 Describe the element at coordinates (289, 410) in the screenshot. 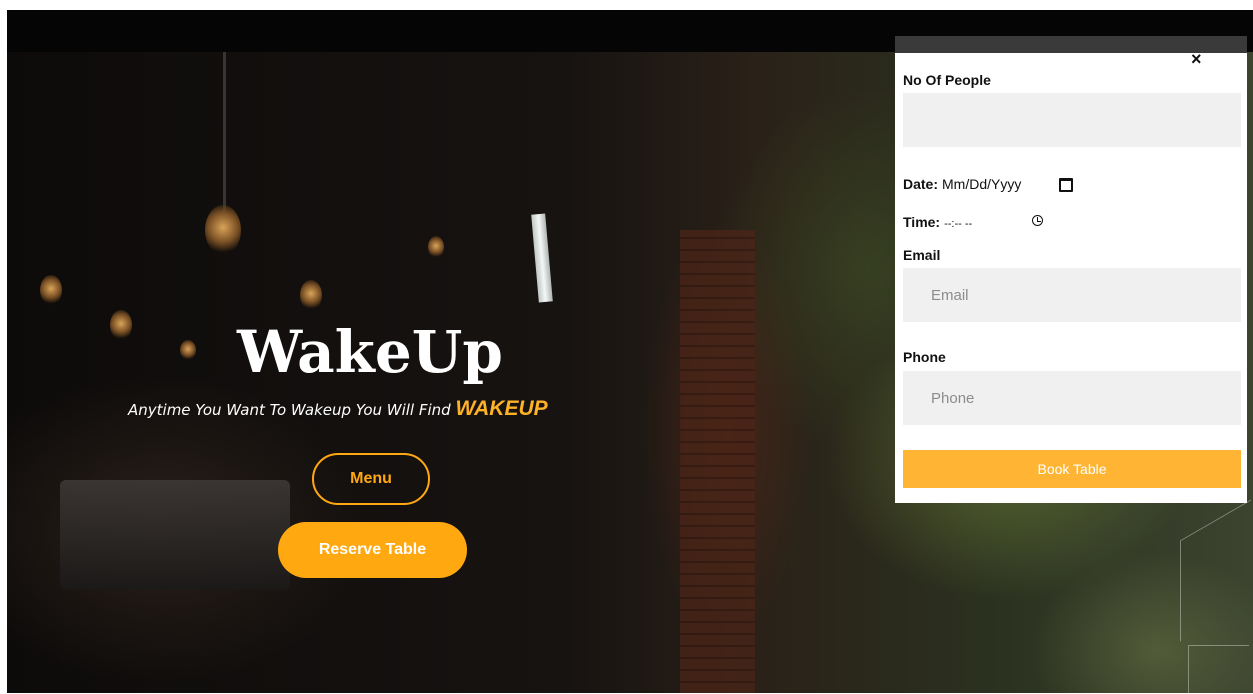

I see `tagline-text: Anytime You Want To Wakeup You Will Find` at that location.